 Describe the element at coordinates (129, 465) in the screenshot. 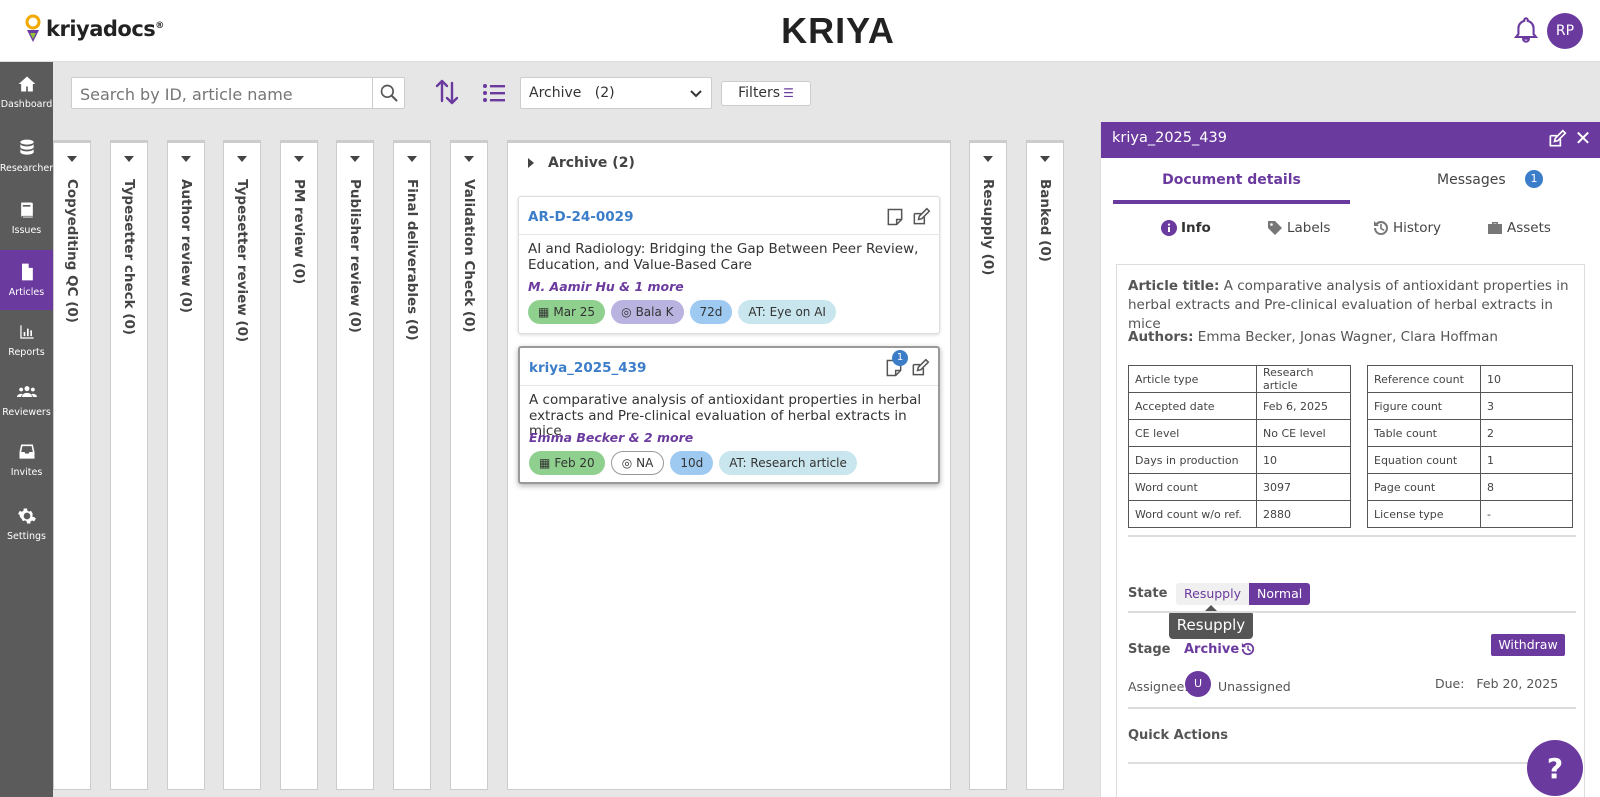

I see `column-typesetter-check: Typesetter check (0)` at that location.